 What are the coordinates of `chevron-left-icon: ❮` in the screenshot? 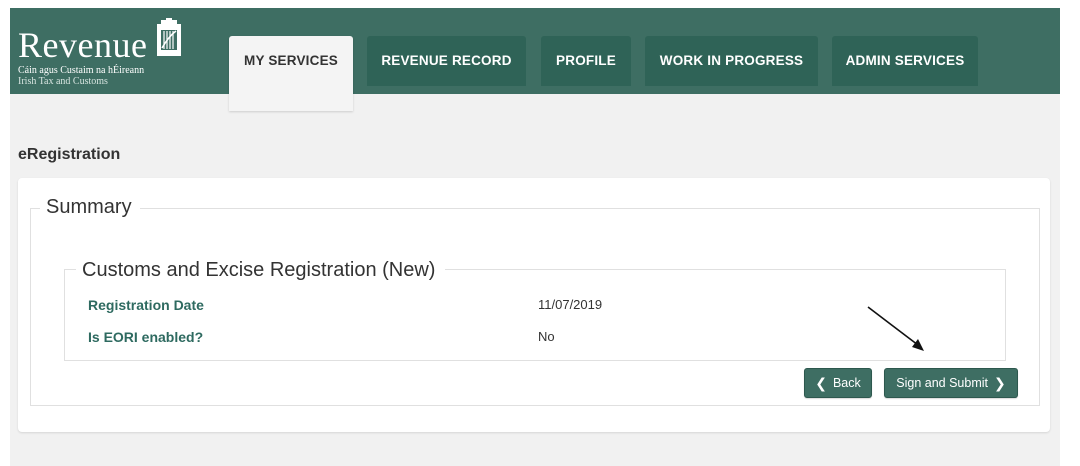 It's located at (821, 382).